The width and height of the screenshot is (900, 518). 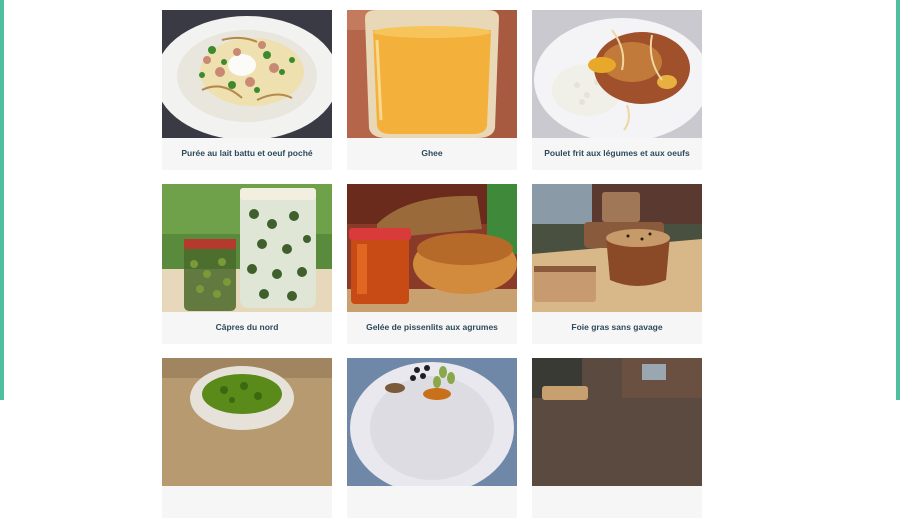 I want to click on recipe-title: Purée au lait battu et oeuf poché, so click(x=247, y=153).